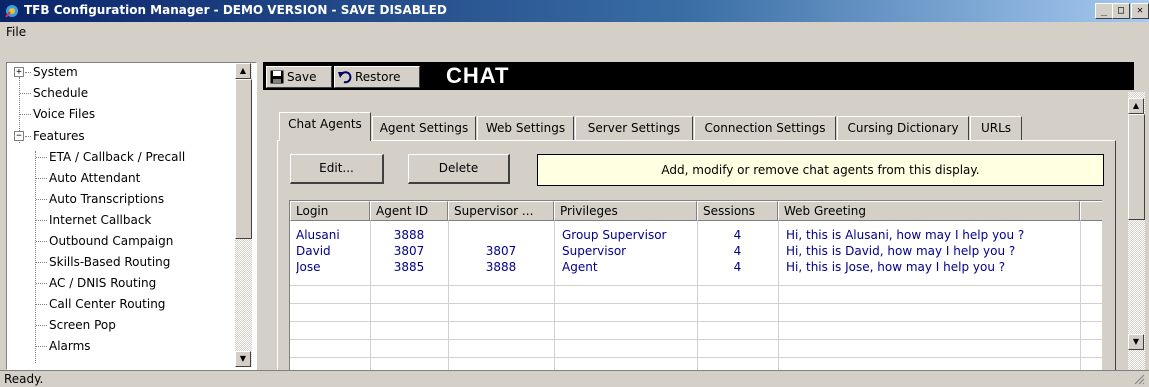 This screenshot has width=1149, height=387. Describe the element at coordinates (332, 251) in the screenshot. I see `table-cell-login: David` at that location.